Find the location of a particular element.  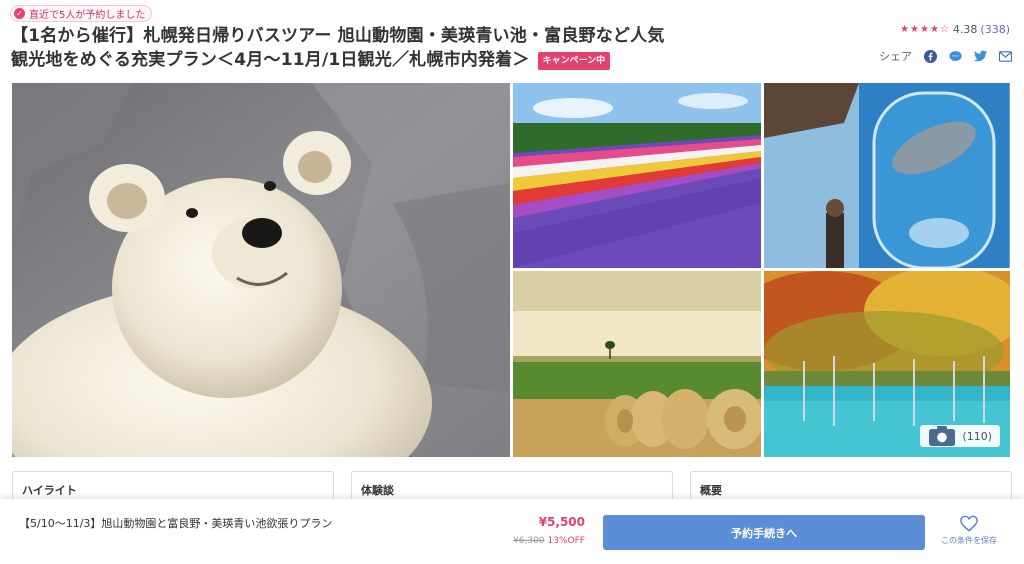

rating-value: 4.38 is located at coordinates (965, 29).